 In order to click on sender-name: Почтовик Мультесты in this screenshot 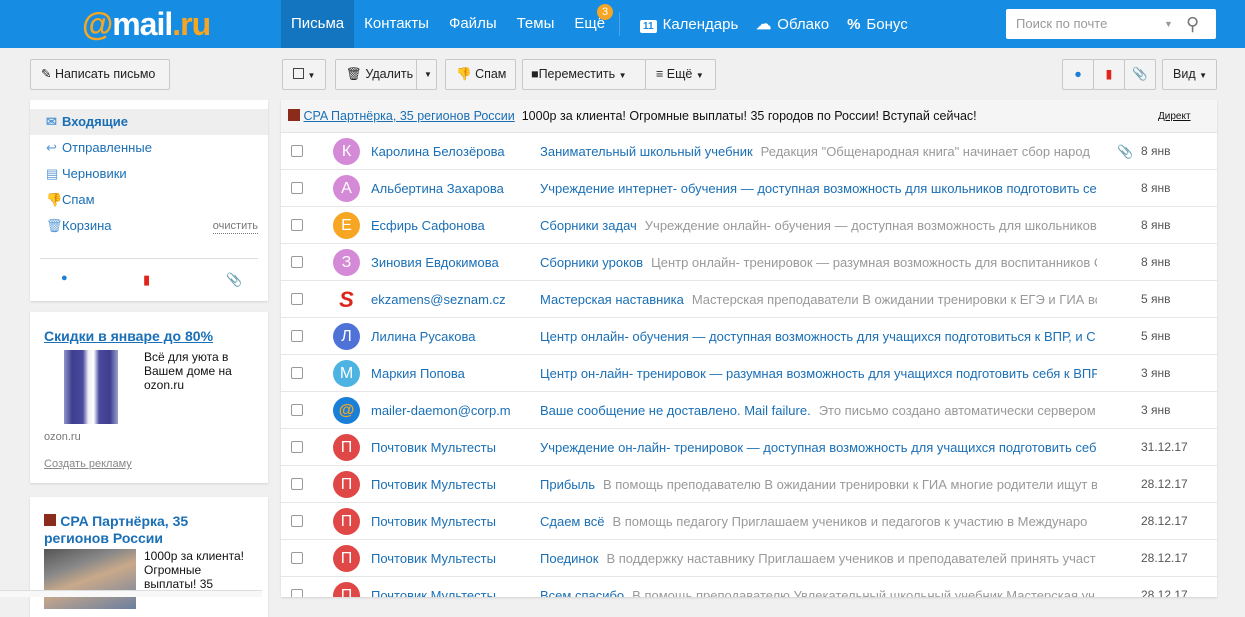, I will do `click(433, 484)`.